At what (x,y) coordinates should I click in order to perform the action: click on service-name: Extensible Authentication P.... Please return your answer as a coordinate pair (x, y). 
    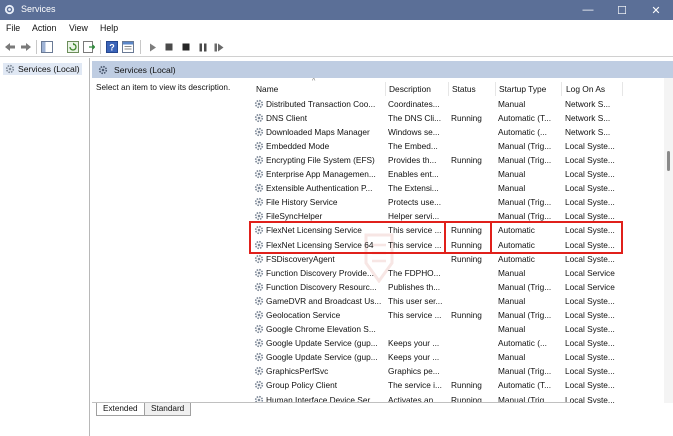
    Looking at the image, I should click on (319, 188).